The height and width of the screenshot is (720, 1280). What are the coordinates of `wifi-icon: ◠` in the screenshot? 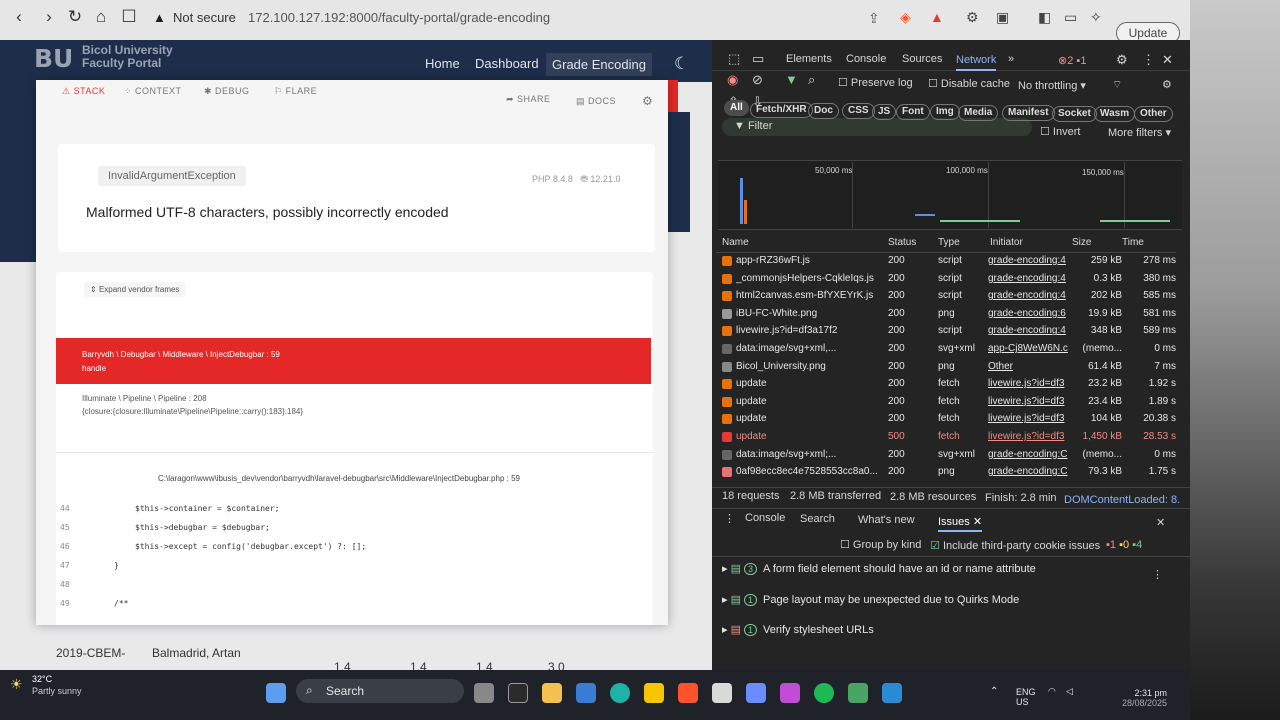 It's located at (1052, 691).